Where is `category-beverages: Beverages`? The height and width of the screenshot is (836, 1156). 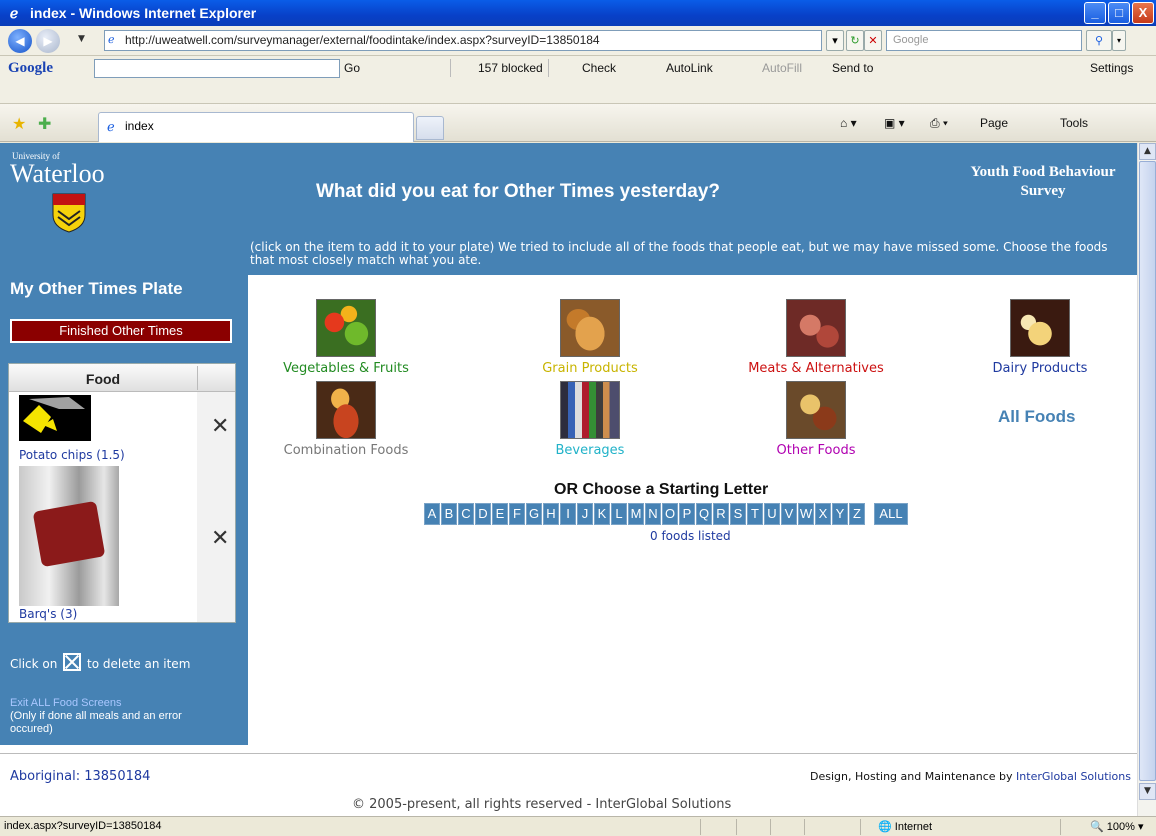 category-beverages: Beverages is located at coordinates (590, 419).